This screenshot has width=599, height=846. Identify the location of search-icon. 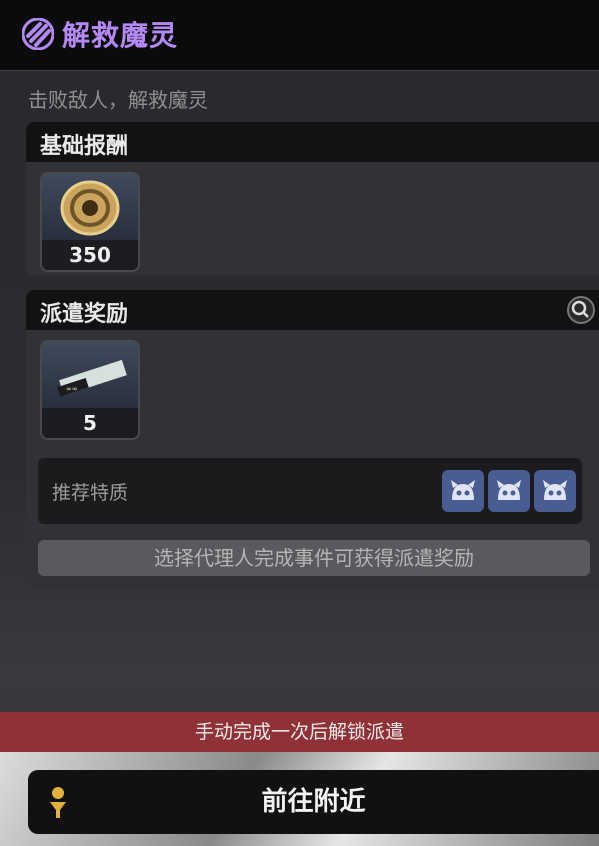
(581, 310).